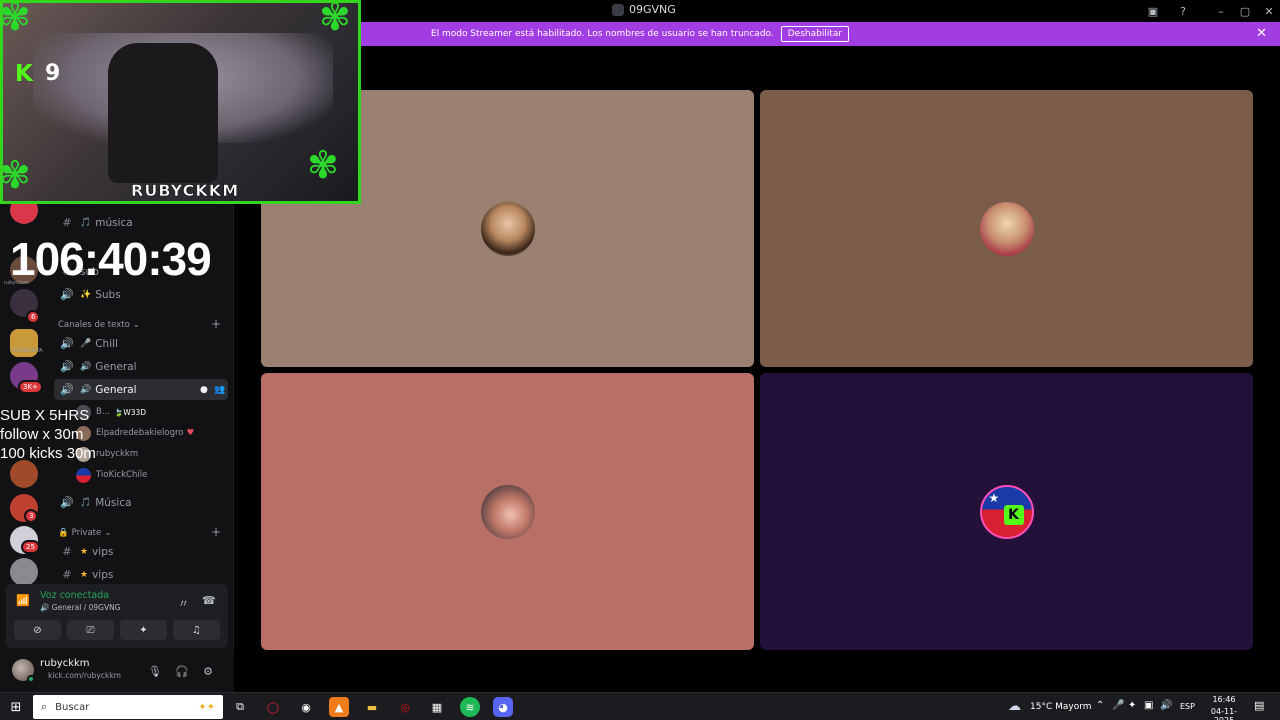 The width and height of the screenshot is (1280, 720). Describe the element at coordinates (103, 574) in the screenshot. I see `channel-label: vips` at that location.